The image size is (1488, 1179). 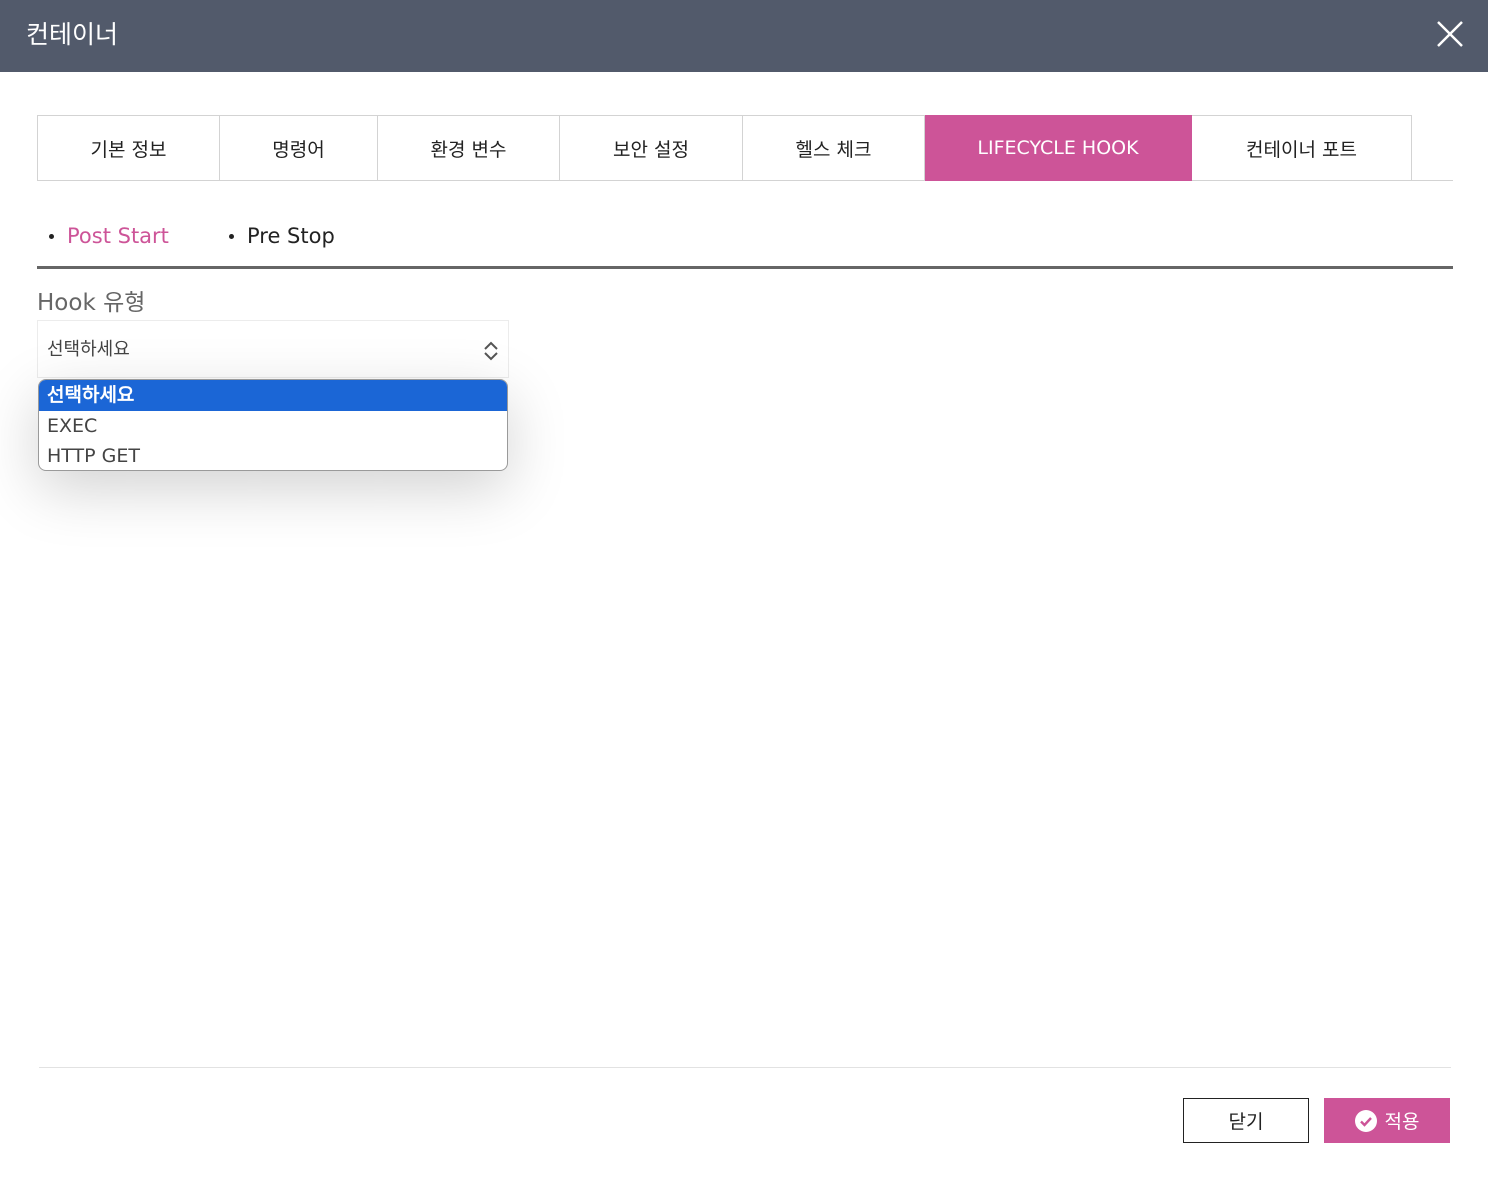 I want to click on close-icon, so click(x=1450, y=34).